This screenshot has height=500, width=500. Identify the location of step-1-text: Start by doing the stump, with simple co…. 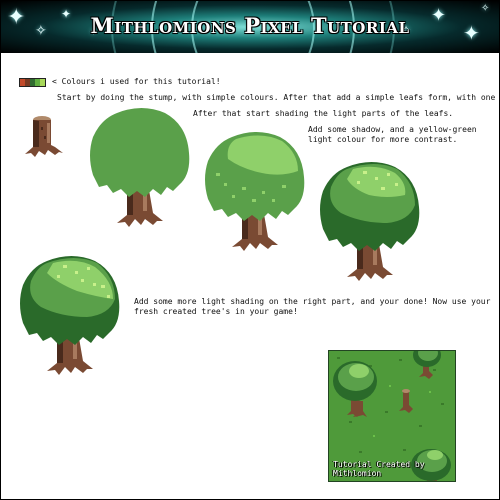
(278, 97).